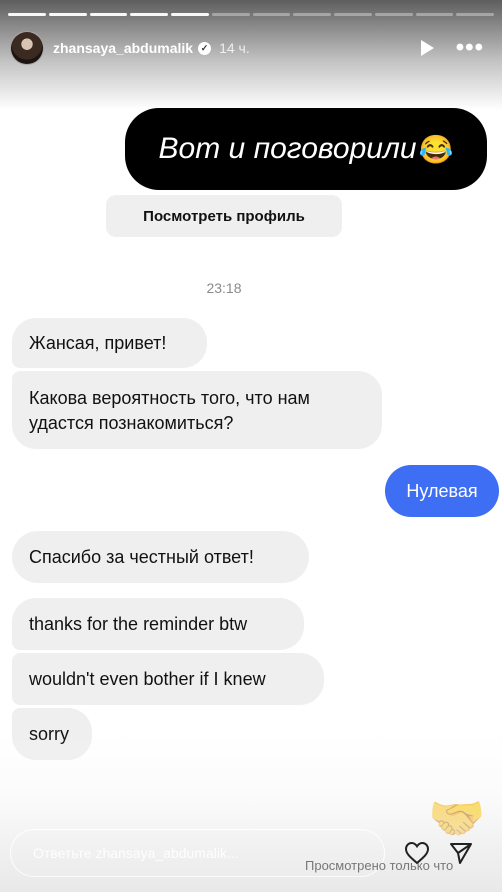 The height and width of the screenshot is (892, 502). Describe the element at coordinates (160, 557) in the screenshot. I see `incoming-message: Спасибо за честный ответ!` at that location.